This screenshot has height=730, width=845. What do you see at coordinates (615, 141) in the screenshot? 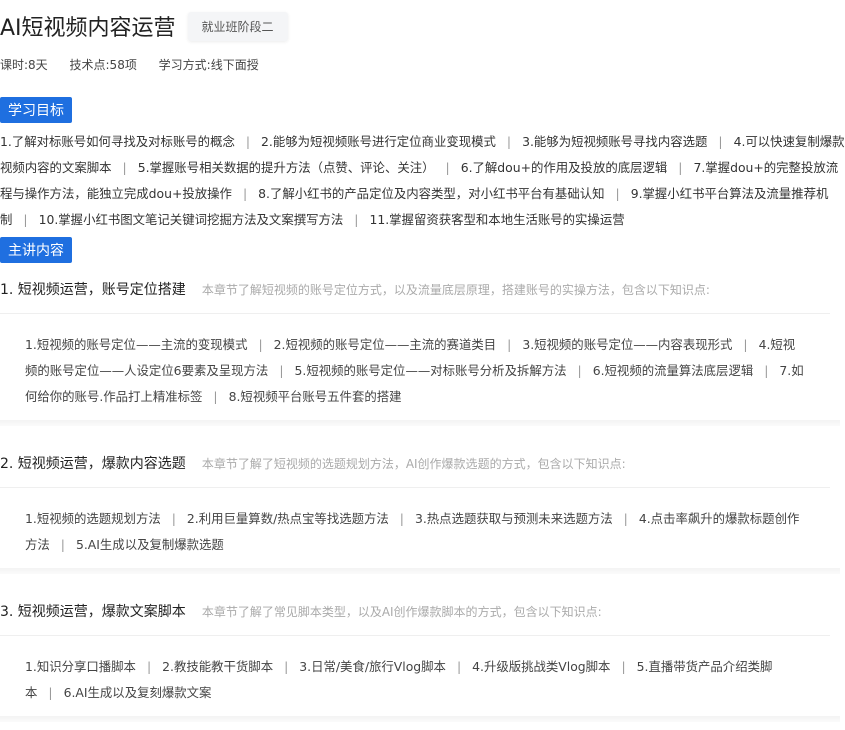
I see `goal-item: 3.能够为短视频账号寻找内容选题` at bounding box center [615, 141].